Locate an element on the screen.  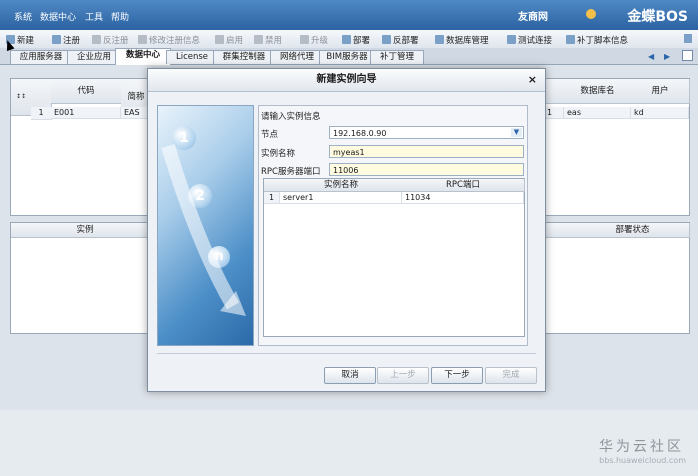
menu-help: 帮助 is located at coordinates (120, 16).